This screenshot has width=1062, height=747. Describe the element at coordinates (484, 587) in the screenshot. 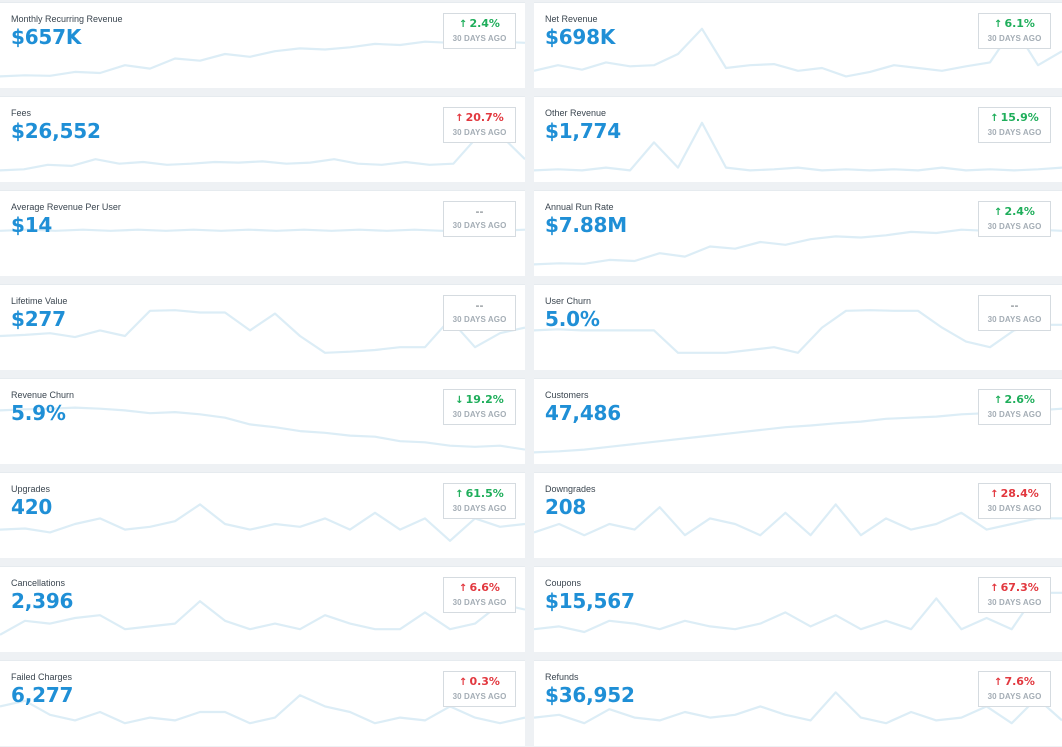

I see `change-percent: 6.6%` at that location.